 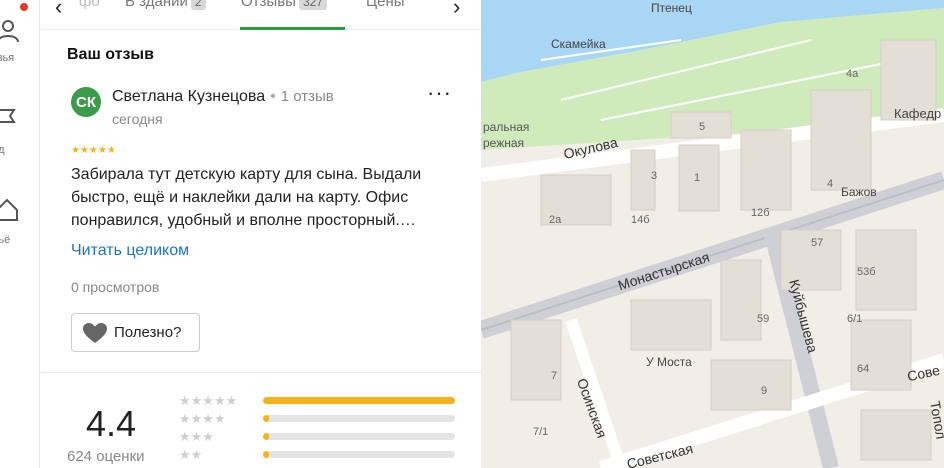 I want to click on useful-label: Полезно?, so click(x=148, y=332).